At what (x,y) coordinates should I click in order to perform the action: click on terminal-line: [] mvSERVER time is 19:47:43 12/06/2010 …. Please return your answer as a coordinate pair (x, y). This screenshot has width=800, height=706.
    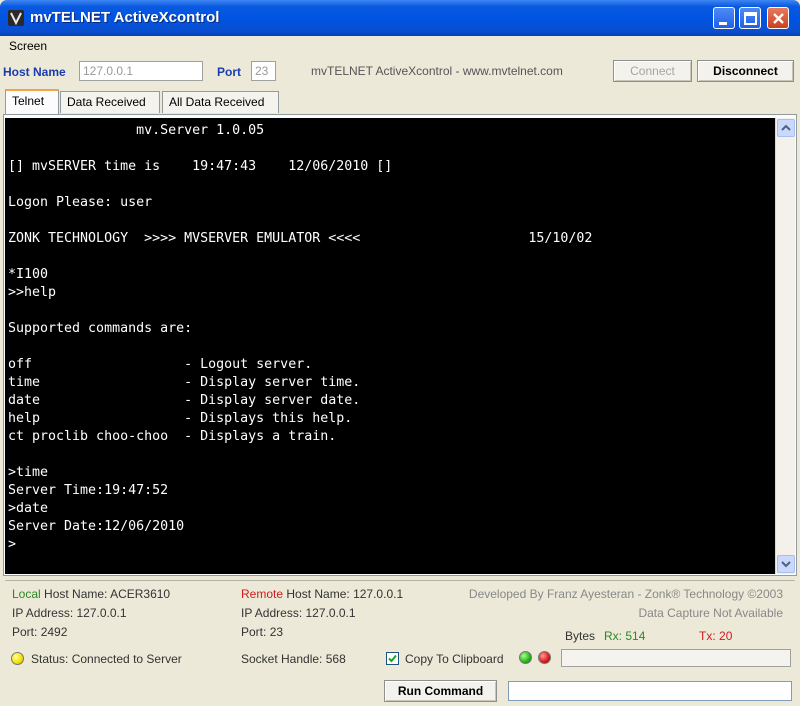
    Looking at the image, I should click on (200, 166).